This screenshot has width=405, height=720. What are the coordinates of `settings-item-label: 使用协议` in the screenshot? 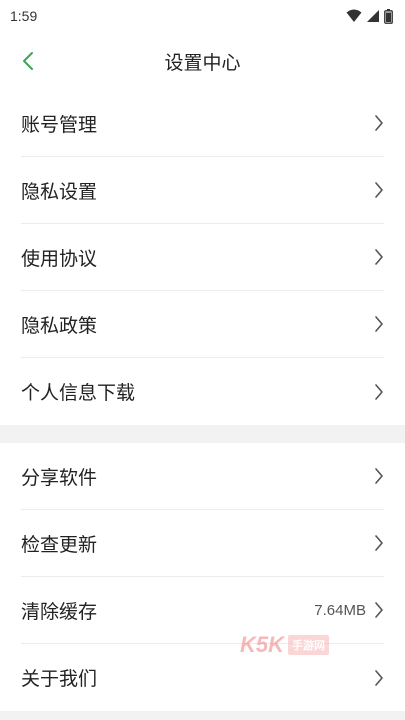 It's located at (59, 258).